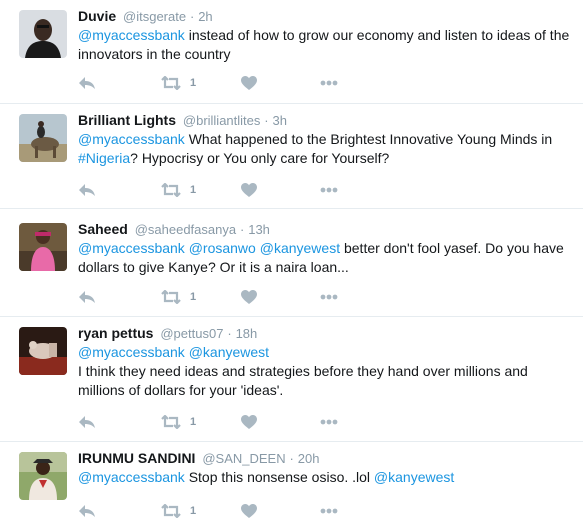 Image resolution: width=583 pixels, height=530 pixels. Describe the element at coordinates (182, 120) in the screenshot. I see `tweet-header: Brilliant Lights @brilliantlites · 3h` at that location.